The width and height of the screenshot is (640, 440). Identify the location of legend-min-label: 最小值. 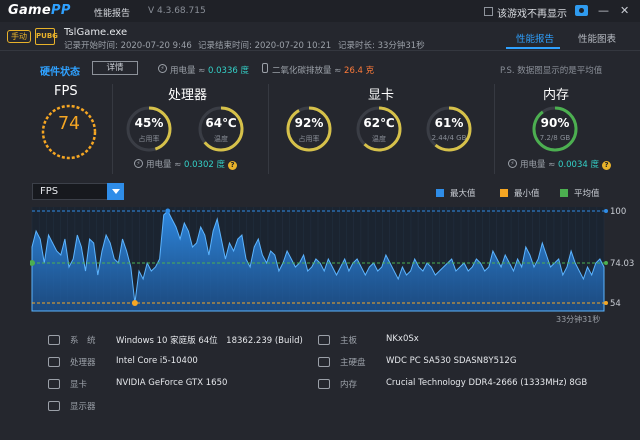
(527, 194).